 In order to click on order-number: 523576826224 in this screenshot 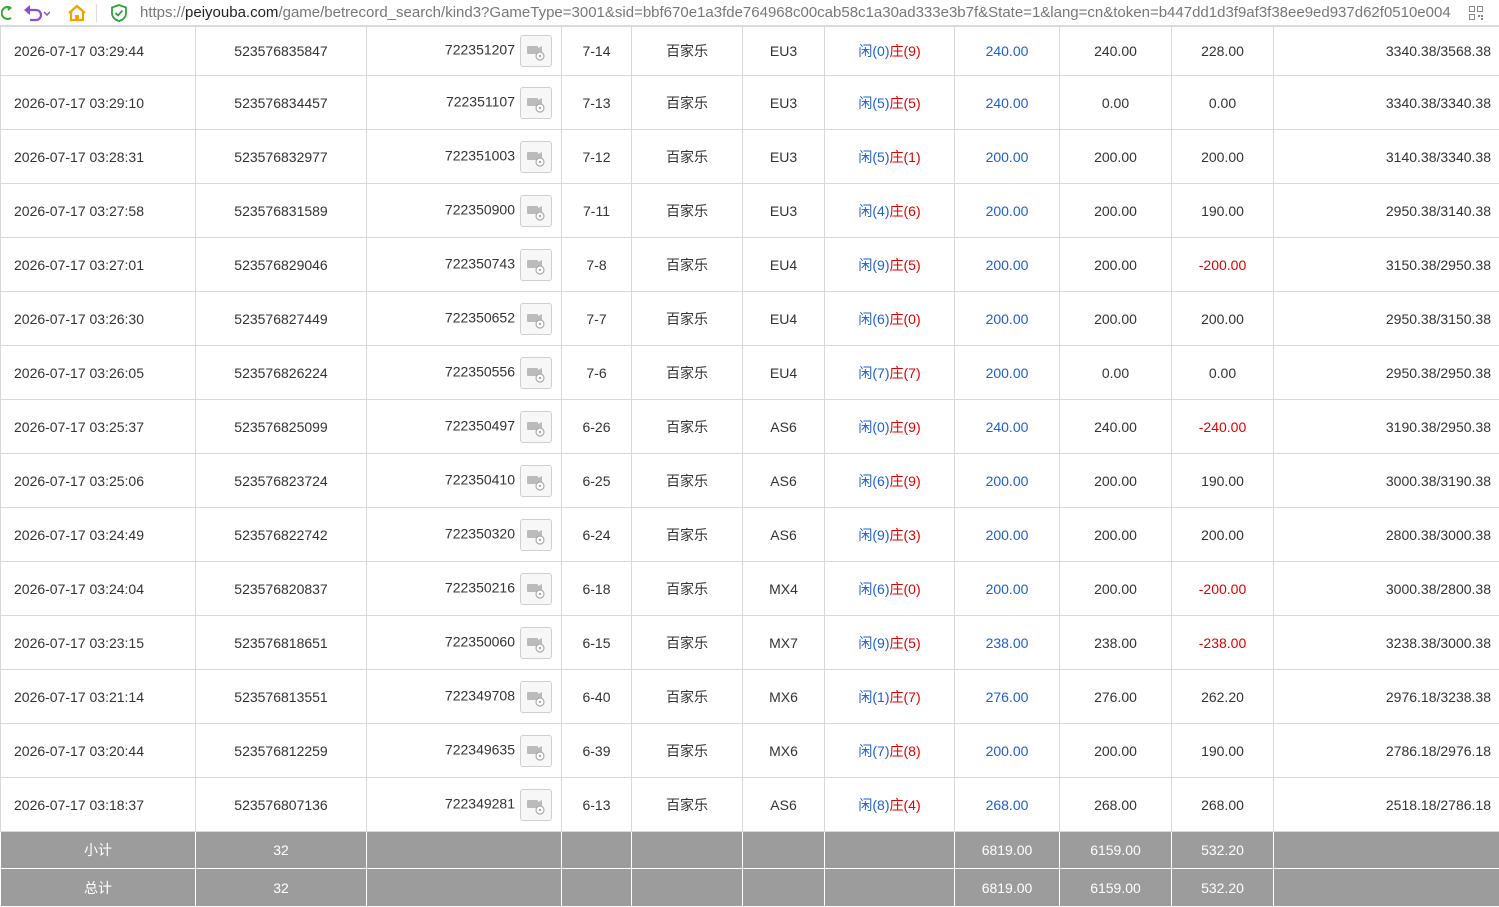, I will do `click(281, 372)`.